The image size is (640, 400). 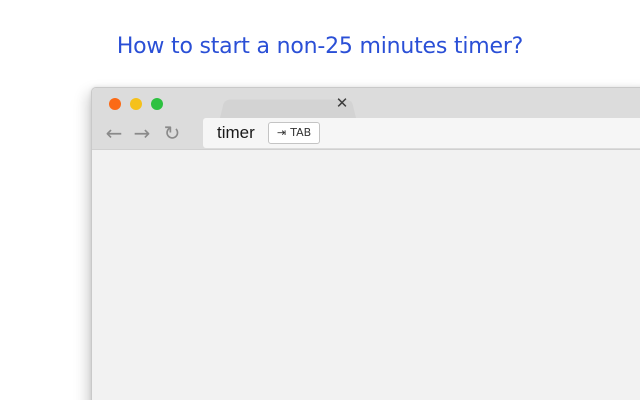 I want to click on tab-key-label: TAB, so click(x=301, y=132).